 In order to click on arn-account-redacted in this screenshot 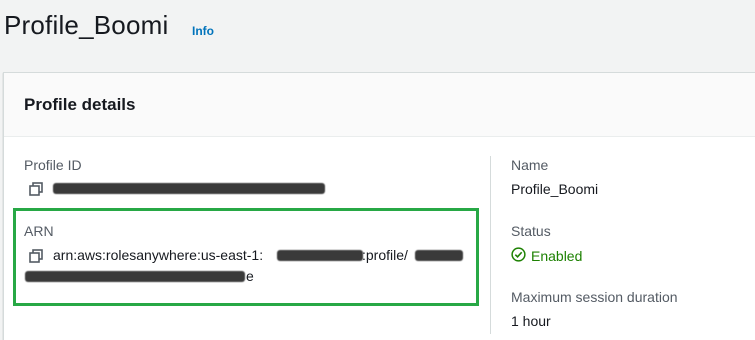, I will do `click(320, 255)`.